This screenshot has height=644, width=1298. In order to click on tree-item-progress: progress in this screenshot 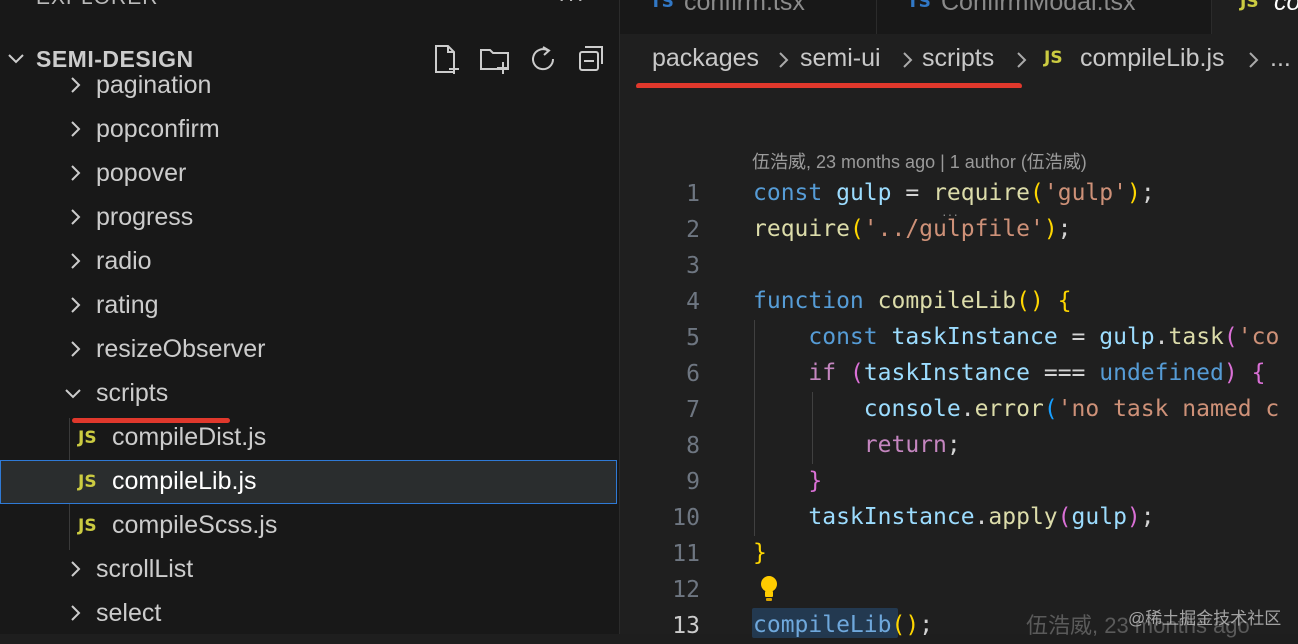, I will do `click(308, 218)`.